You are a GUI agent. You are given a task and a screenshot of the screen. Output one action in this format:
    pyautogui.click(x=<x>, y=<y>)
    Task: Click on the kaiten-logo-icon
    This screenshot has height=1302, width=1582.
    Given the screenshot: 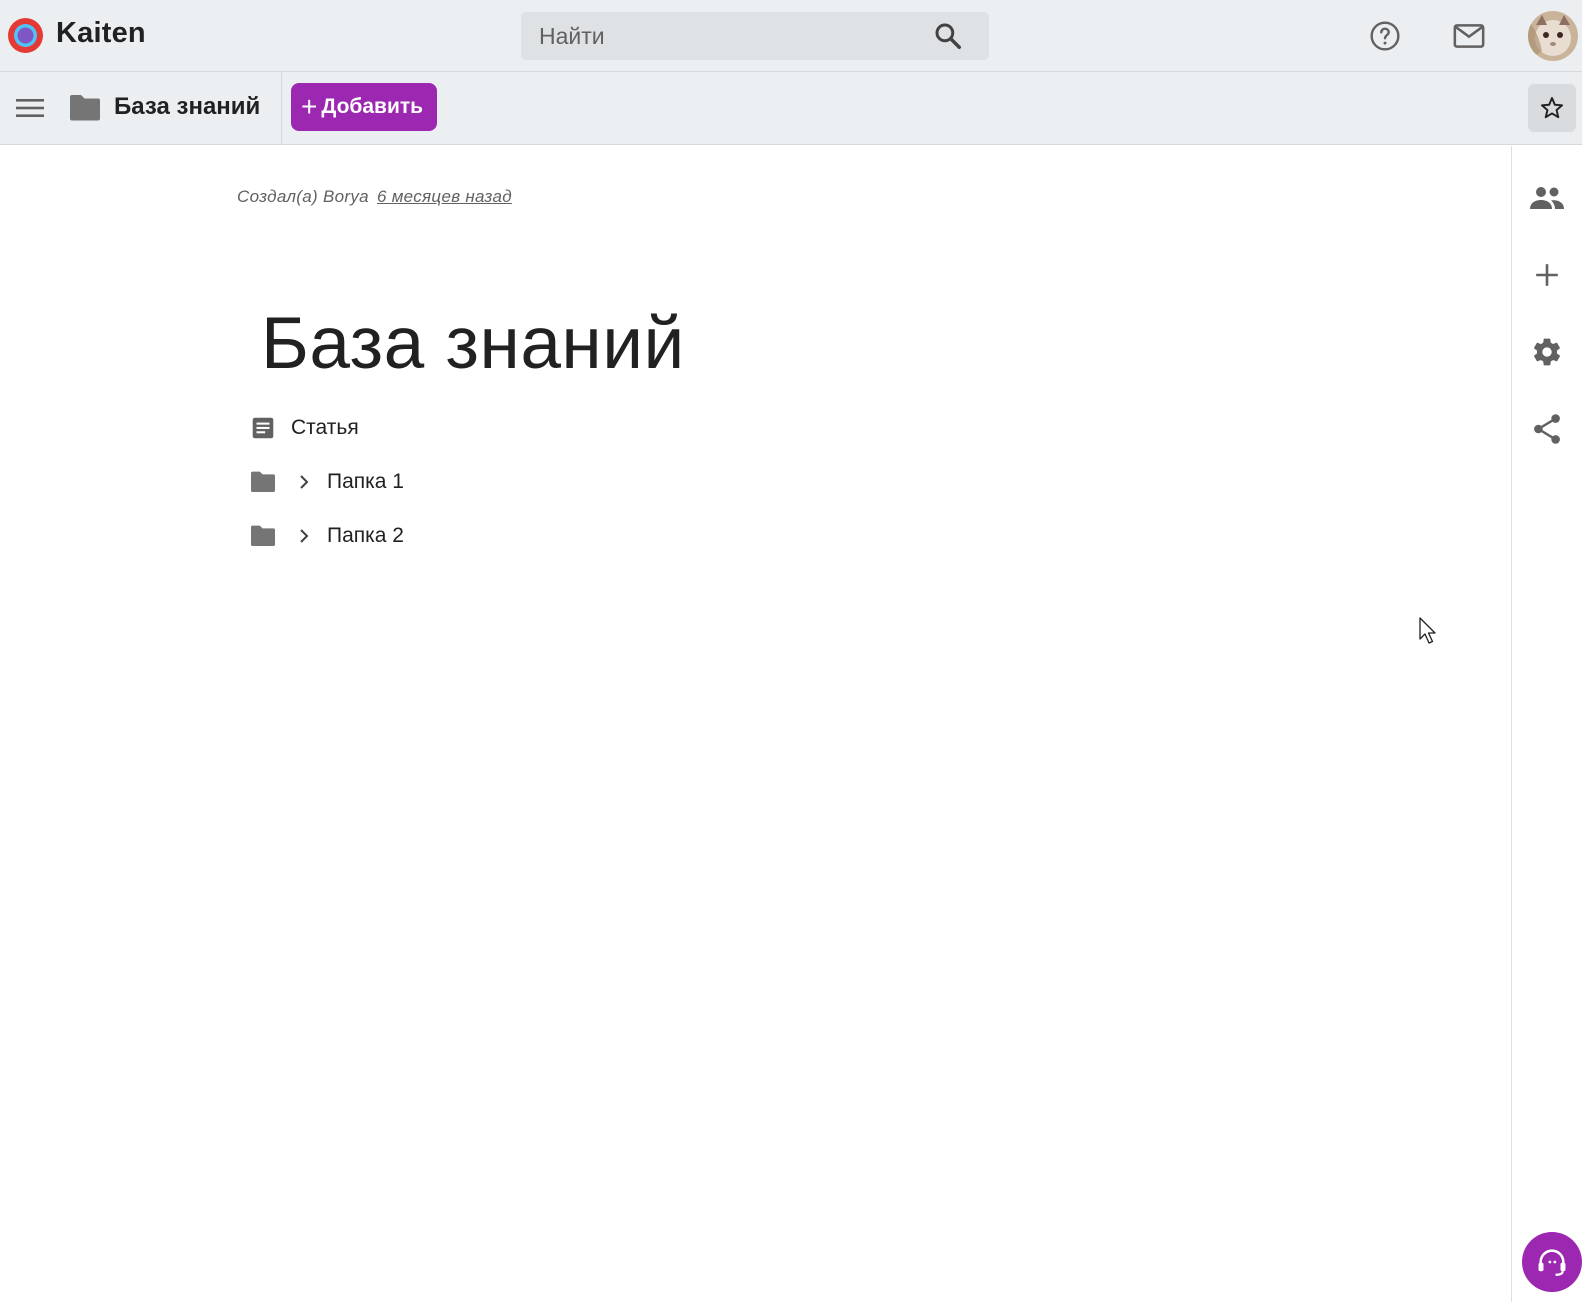 What is the action you would take?
    pyautogui.click(x=25, y=35)
    